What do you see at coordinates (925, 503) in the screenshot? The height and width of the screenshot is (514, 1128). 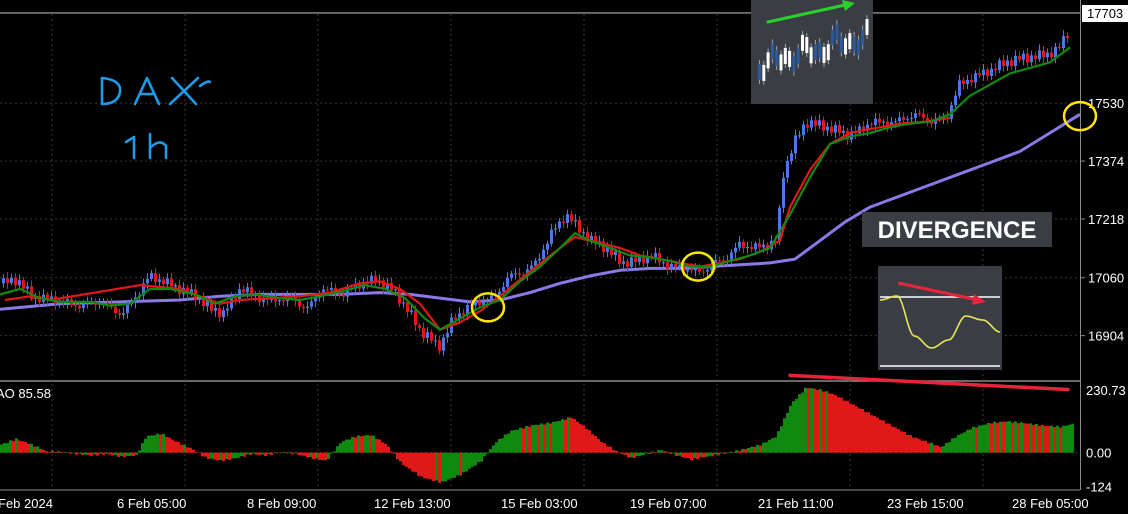 I see `time-tick-label: 23 Feb 15:00` at bounding box center [925, 503].